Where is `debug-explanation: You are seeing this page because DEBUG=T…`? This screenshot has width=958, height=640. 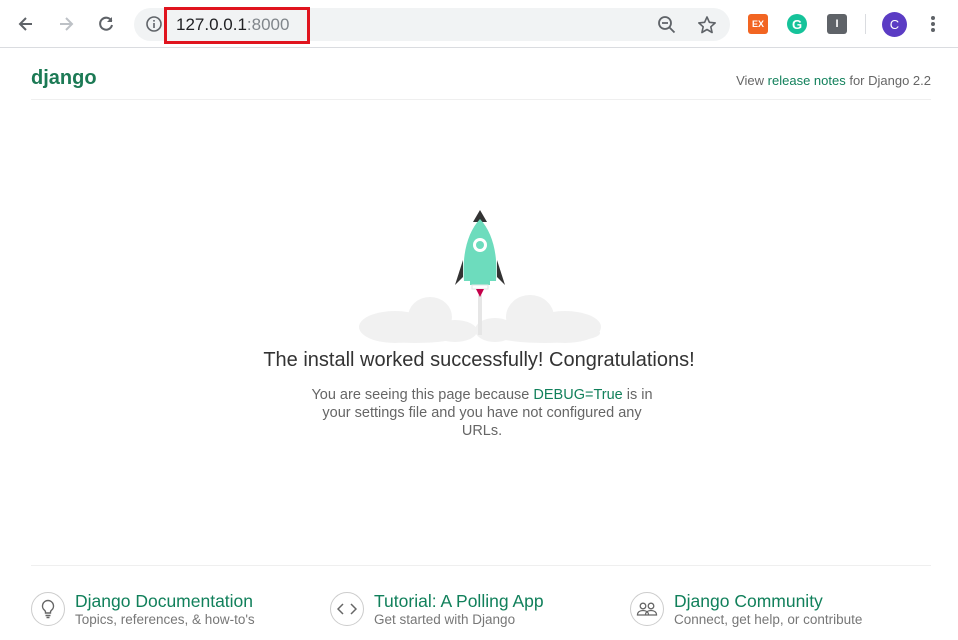 debug-explanation: You are seeing this page because DEBUG=T… is located at coordinates (482, 413).